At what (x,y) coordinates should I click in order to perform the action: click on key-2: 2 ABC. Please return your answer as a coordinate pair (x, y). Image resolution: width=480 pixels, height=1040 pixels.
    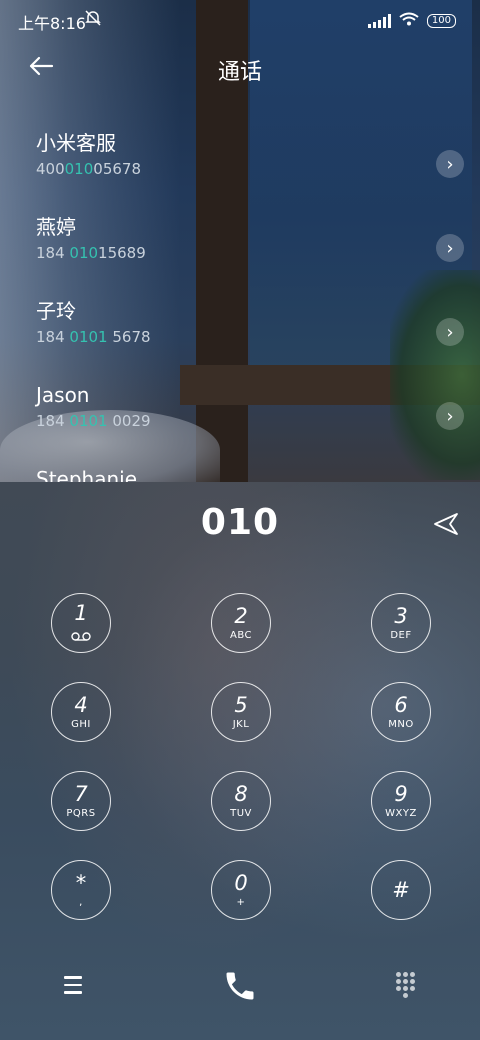
    Looking at the image, I should click on (241, 623).